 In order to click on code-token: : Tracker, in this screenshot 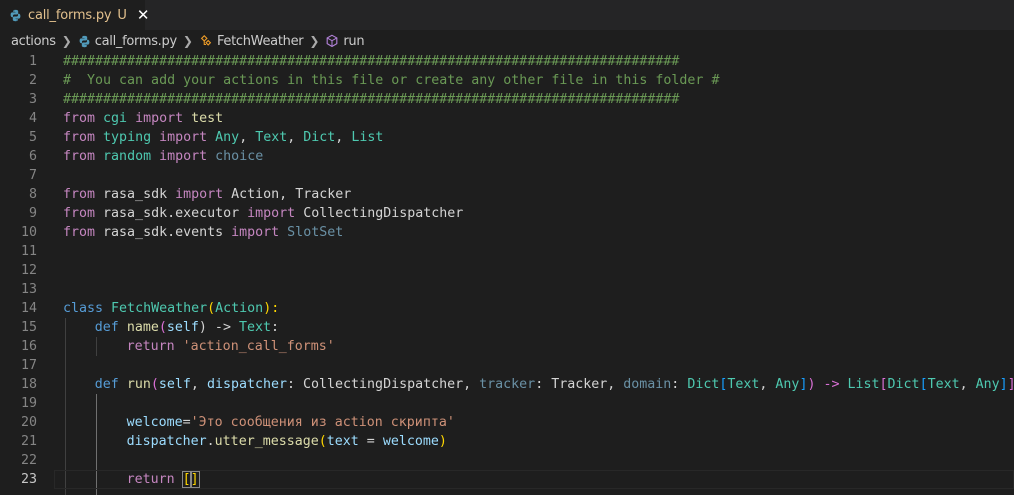, I will do `click(579, 384)`.